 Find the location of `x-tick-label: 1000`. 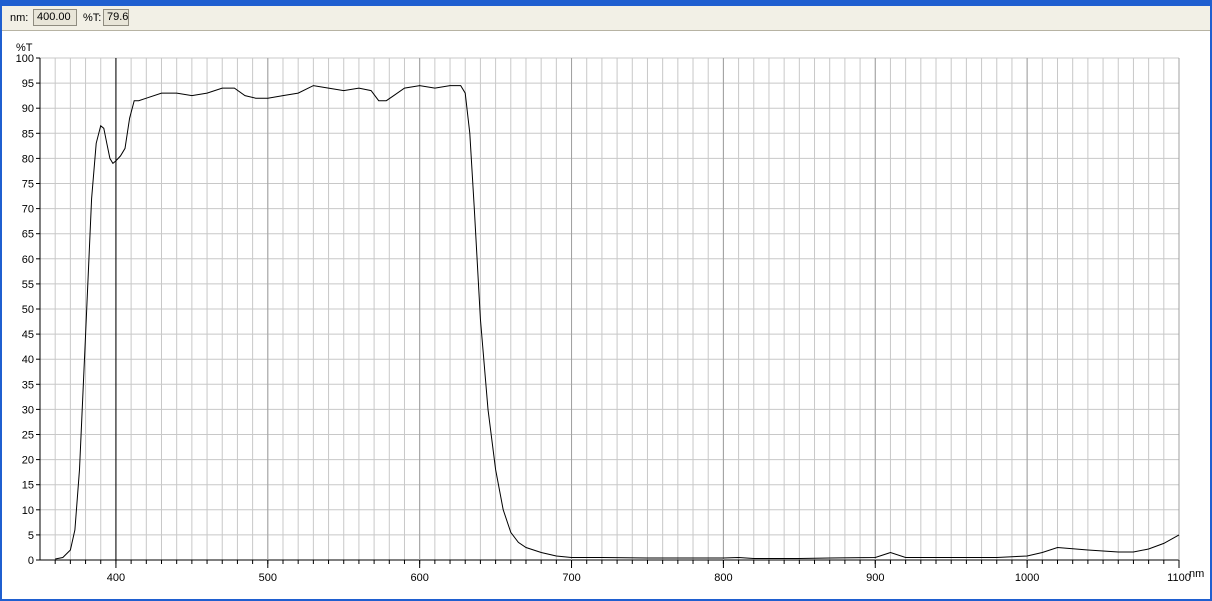

x-tick-label: 1000 is located at coordinates (1027, 578).